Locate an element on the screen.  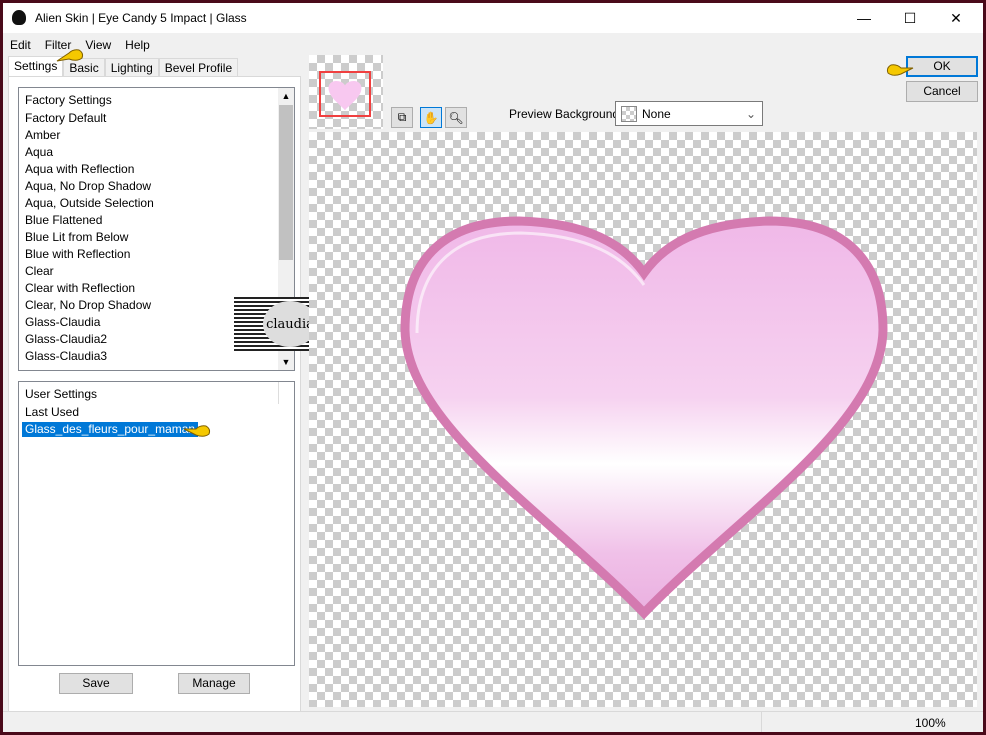
scroll-thumb is located at coordinates (286, 182).